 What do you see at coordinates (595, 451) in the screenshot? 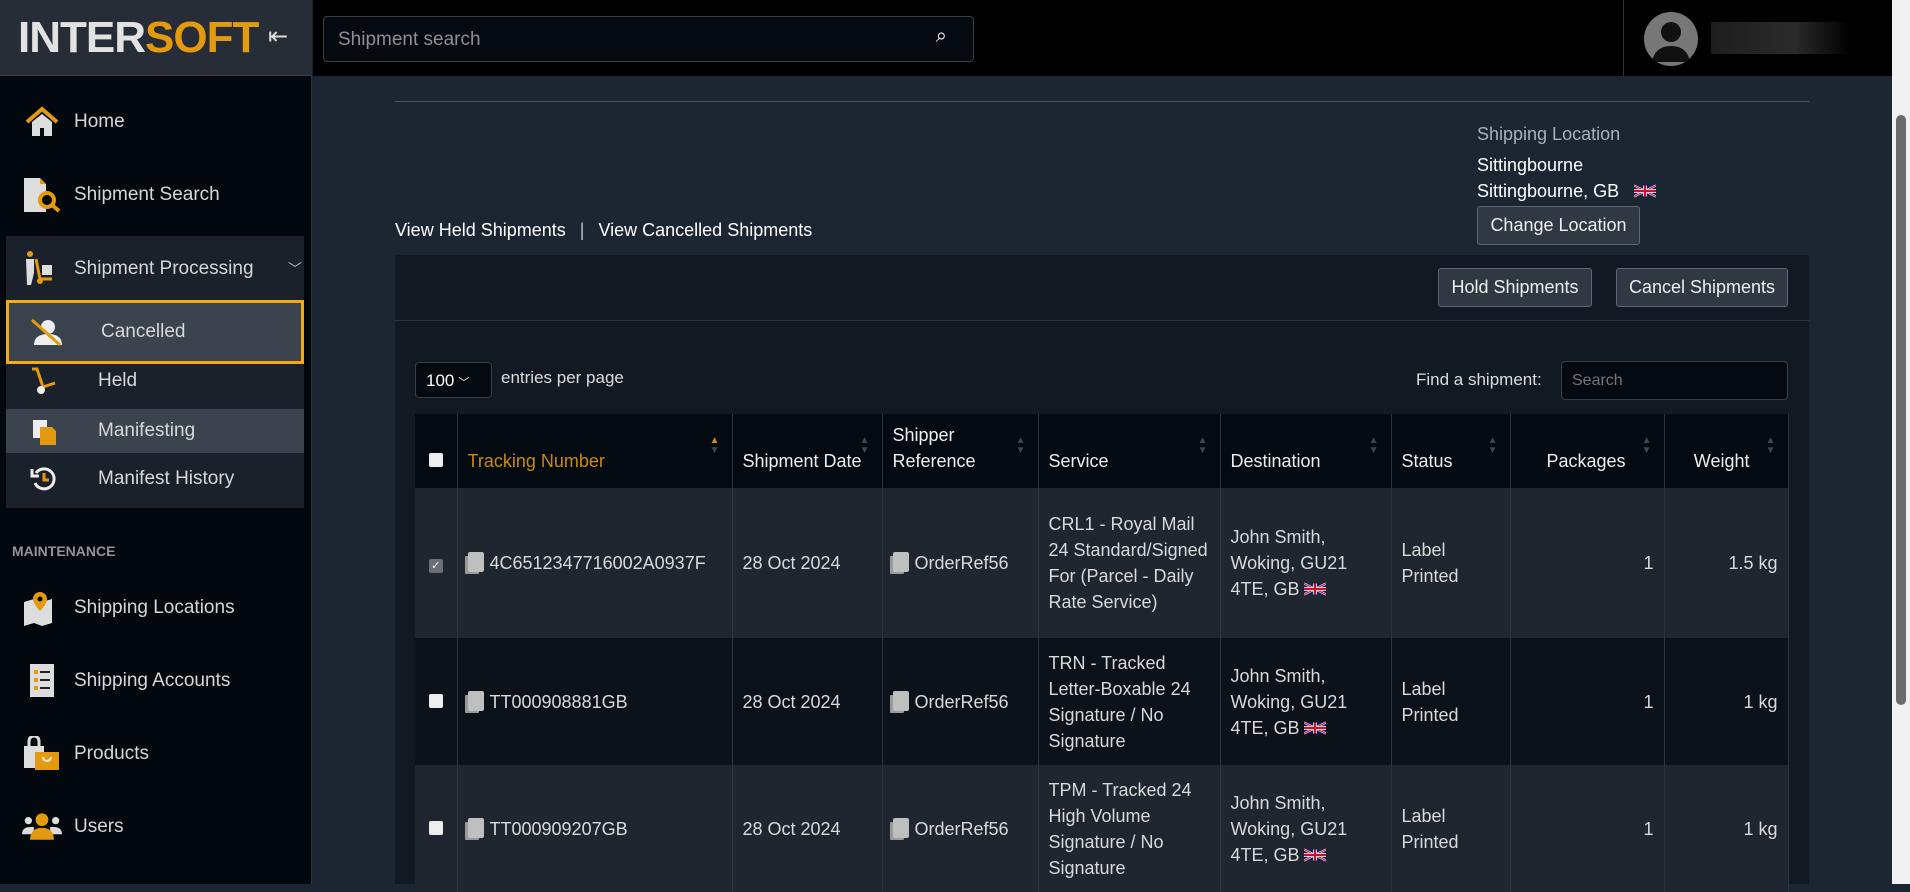
I see `column-tracking-number: Tracking Number ▲ ▼` at bounding box center [595, 451].